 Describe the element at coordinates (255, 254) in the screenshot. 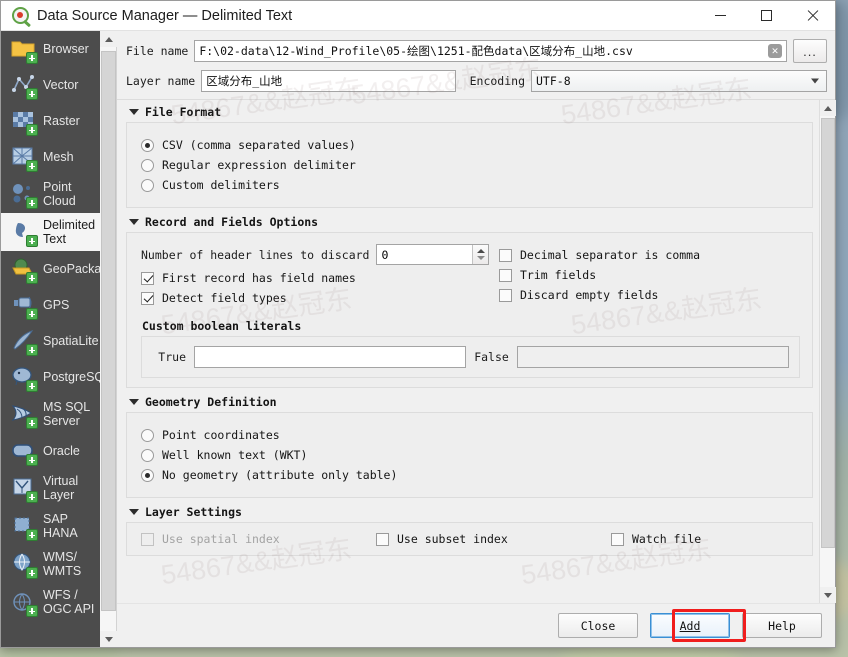

I see `header-lines-label: Number of header lines to discard` at that location.